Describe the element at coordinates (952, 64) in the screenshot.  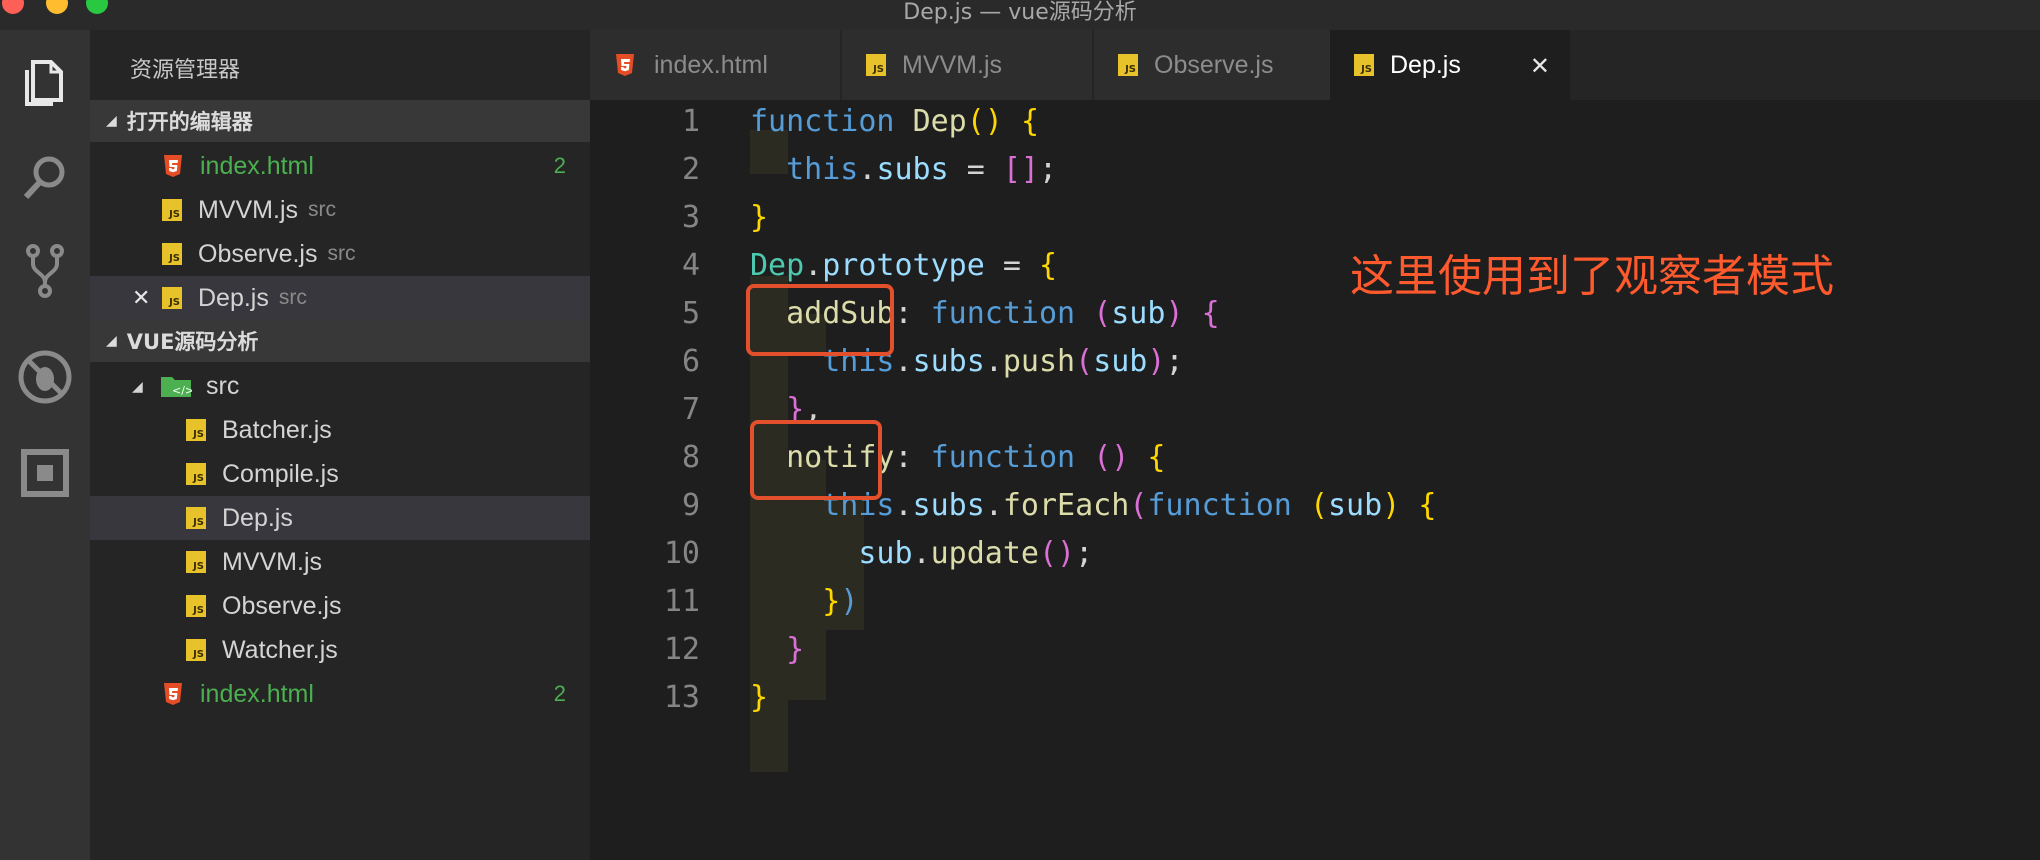
I see `tab-label: MVVM.js` at that location.